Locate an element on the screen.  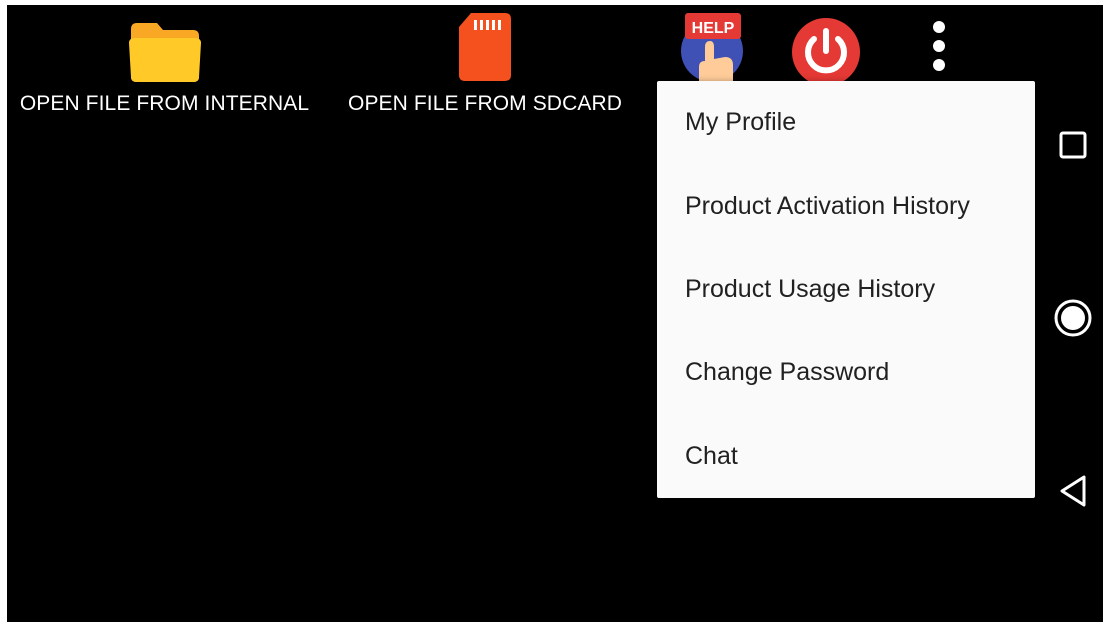
home-icon is located at coordinates (1073, 318).